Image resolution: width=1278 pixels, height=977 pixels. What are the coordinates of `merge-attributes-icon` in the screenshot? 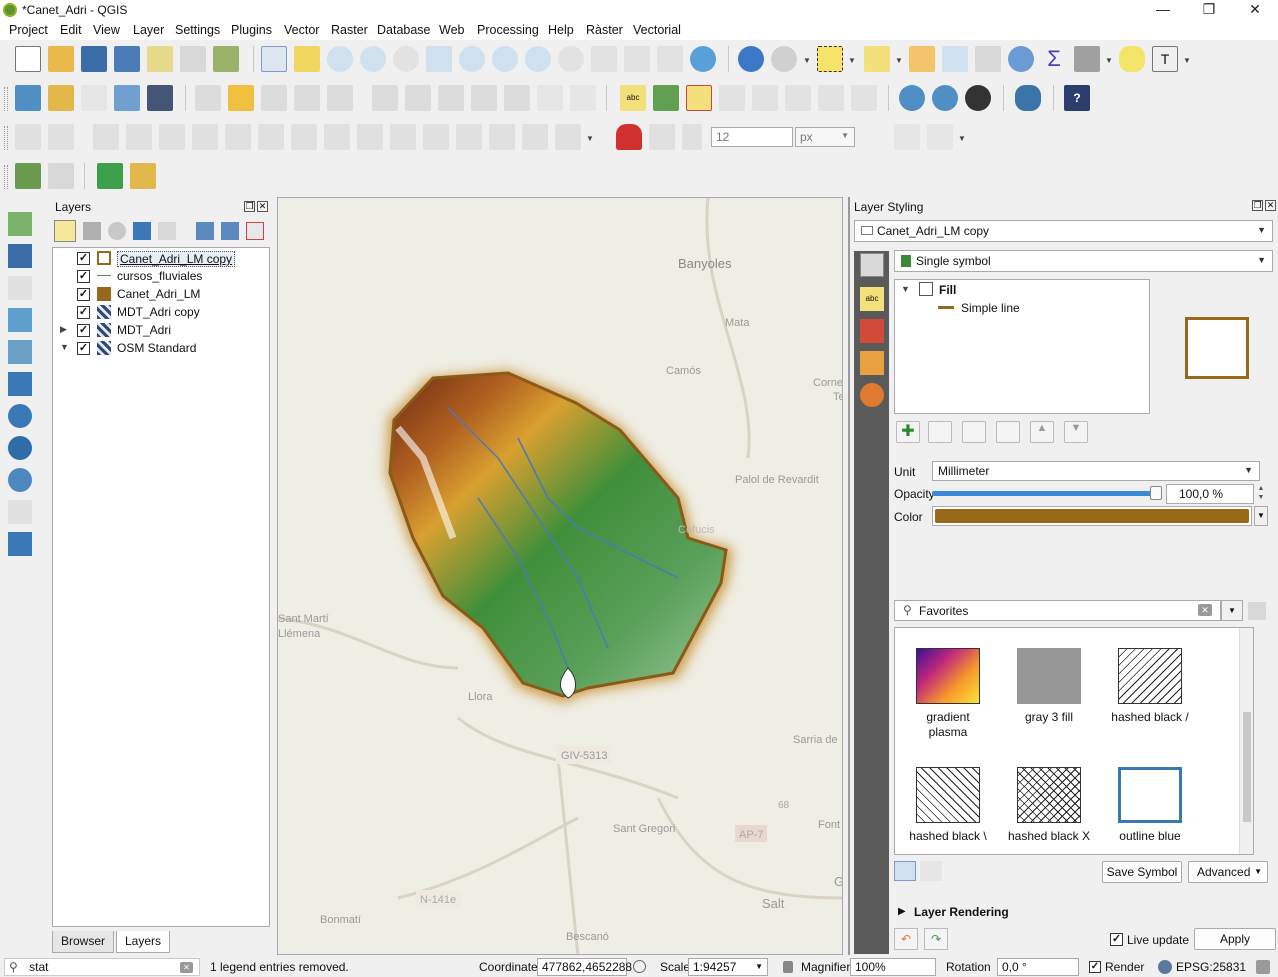 It's located at (469, 137).